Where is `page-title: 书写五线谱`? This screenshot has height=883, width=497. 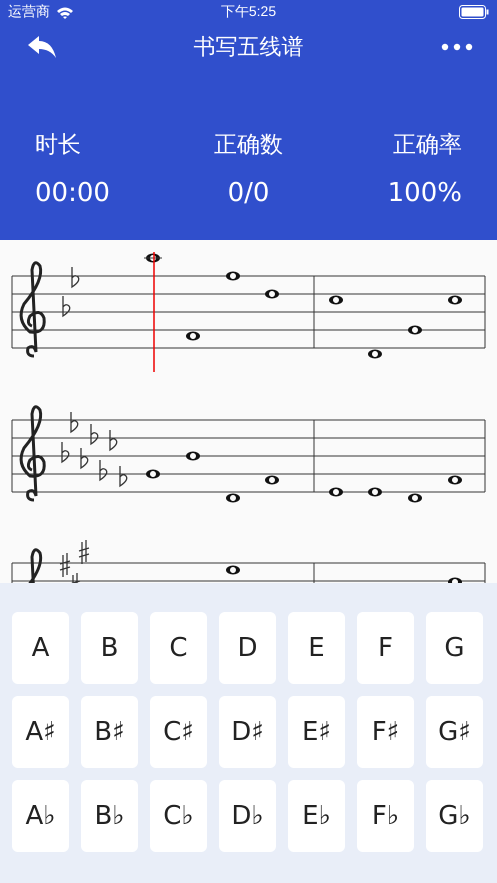
page-title: 书写五线谱 is located at coordinates (249, 48).